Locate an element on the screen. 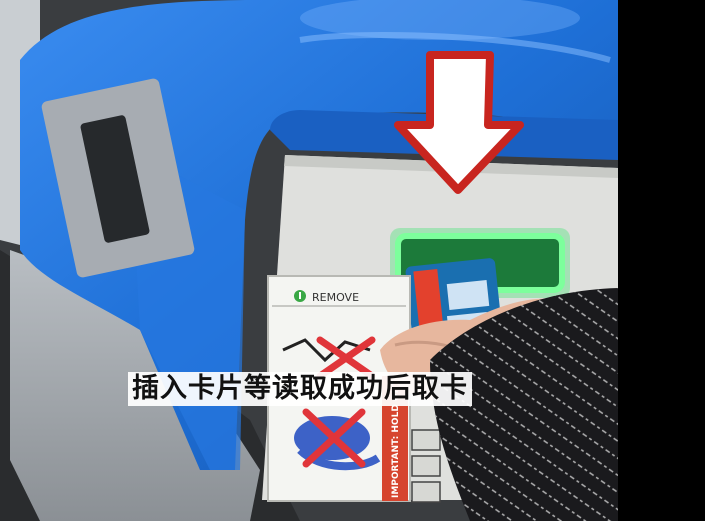  sticker-remove-label: REMOVE is located at coordinates (335, 297).